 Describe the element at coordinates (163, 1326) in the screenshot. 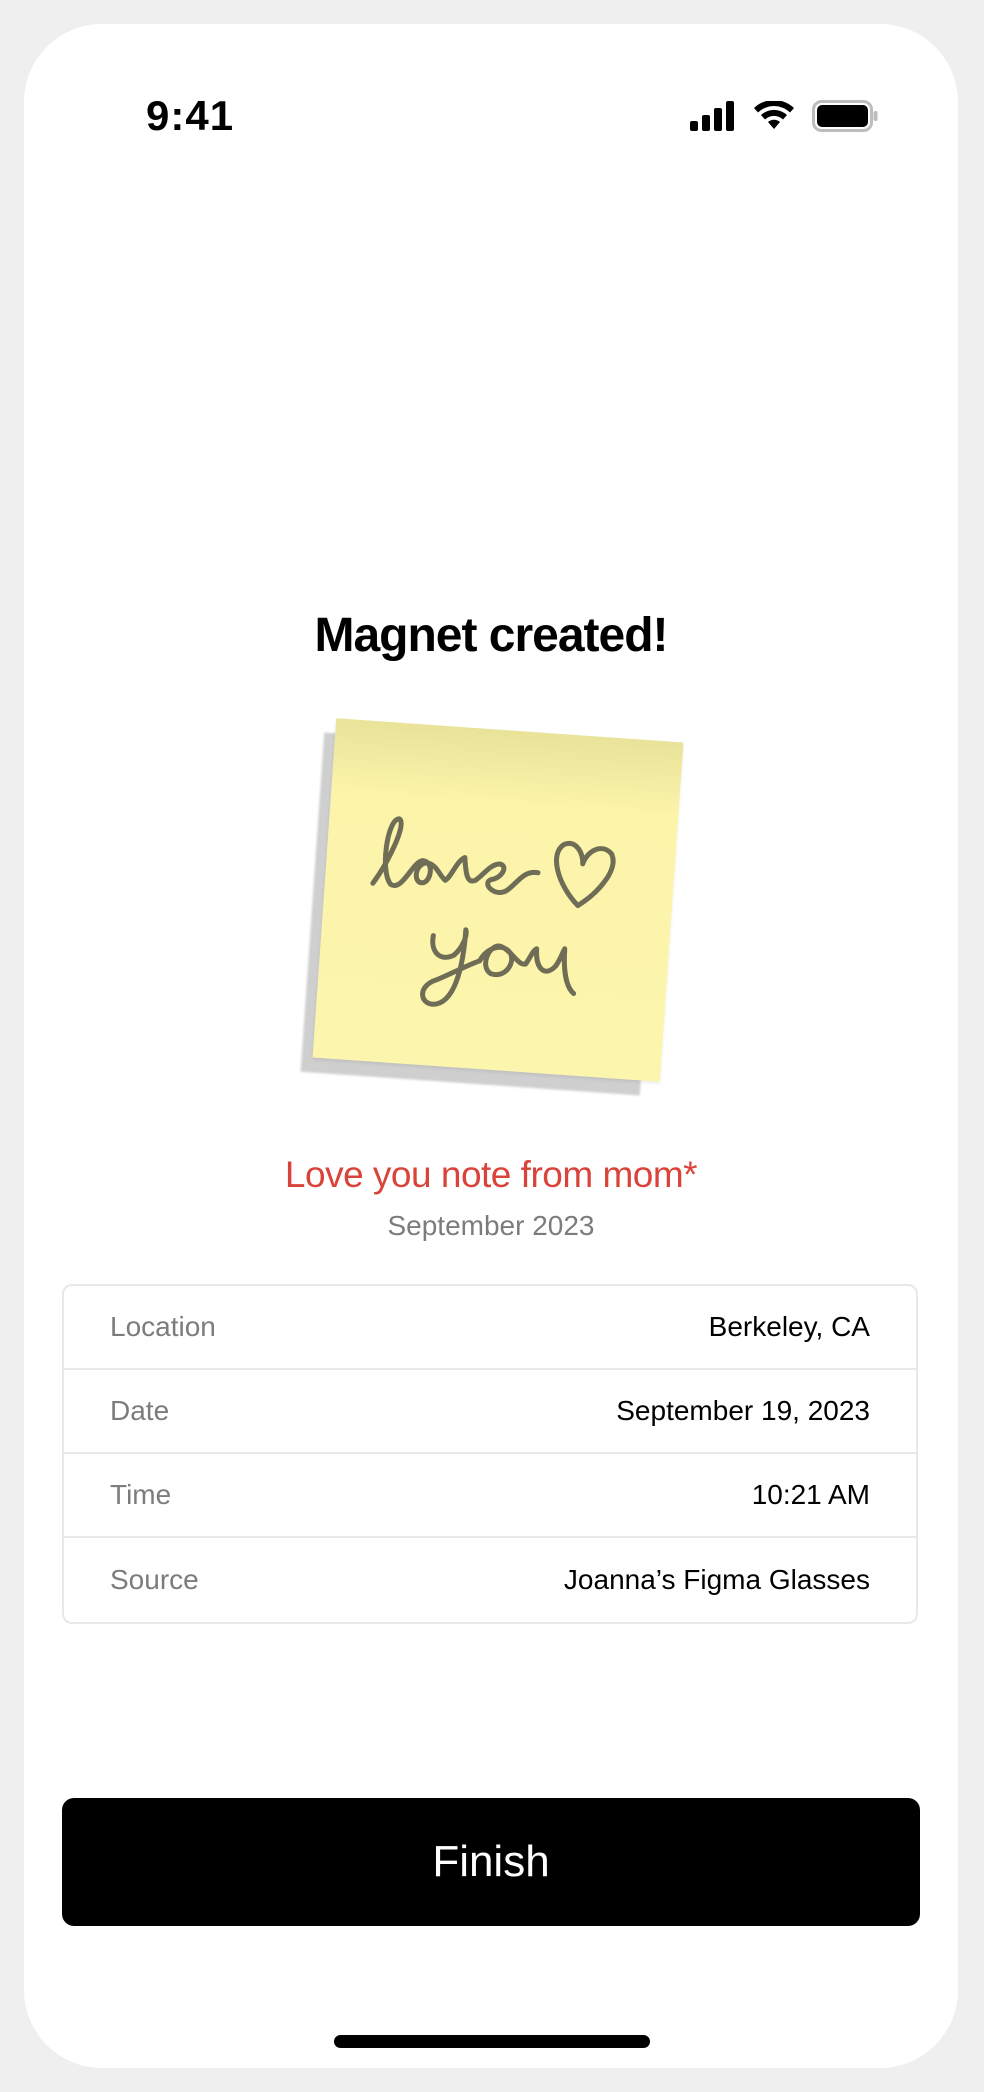

I see `detail-label: Location` at that location.